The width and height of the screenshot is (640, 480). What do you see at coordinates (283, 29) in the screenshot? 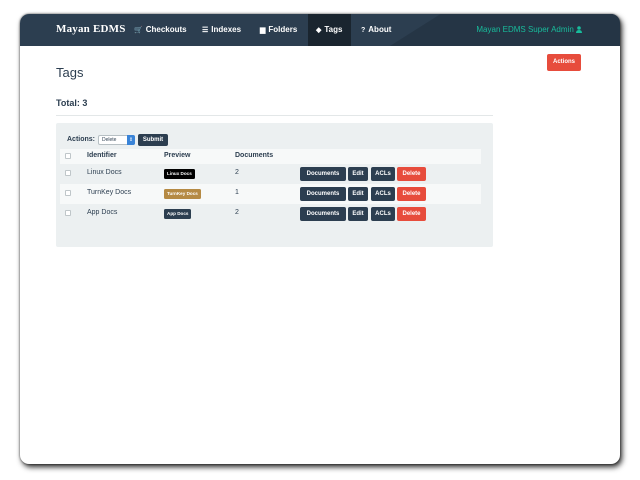
I see `nav-label: Folders` at bounding box center [283, 29].